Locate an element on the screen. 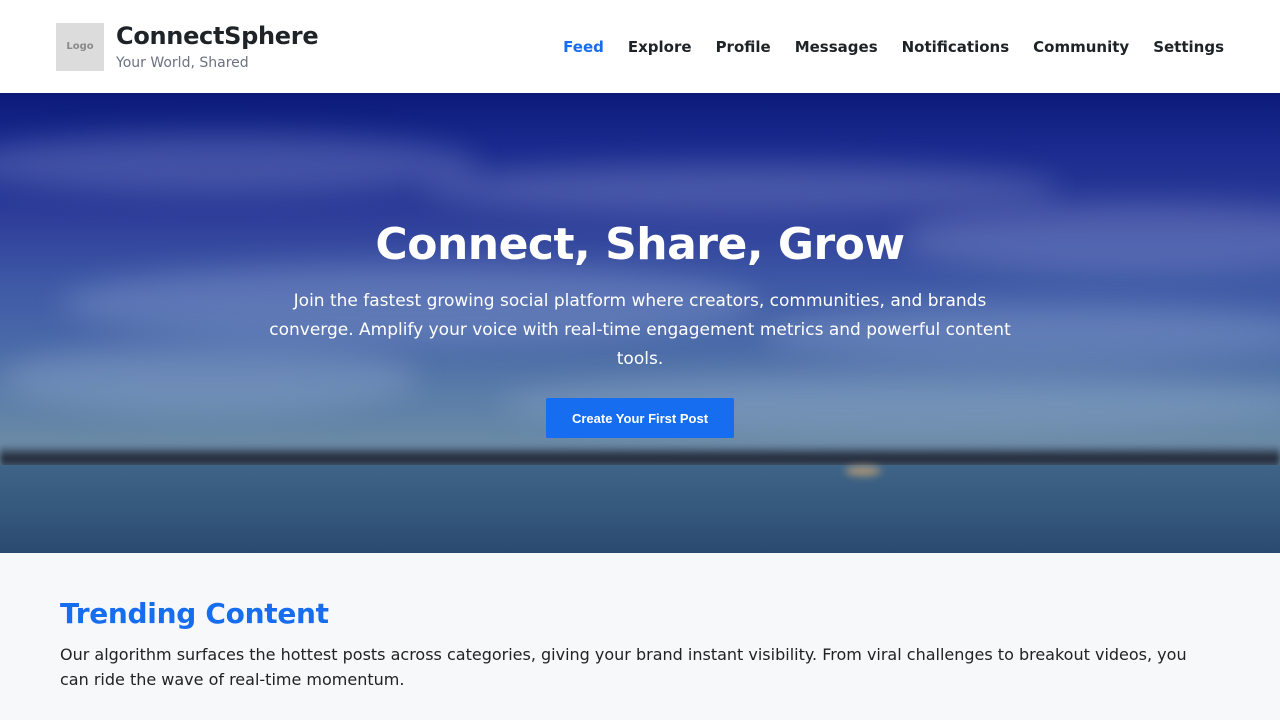 The width and height of the screenshot is (1280, 720). nav-item-explore: Explore is located at coordinates (660, 47).